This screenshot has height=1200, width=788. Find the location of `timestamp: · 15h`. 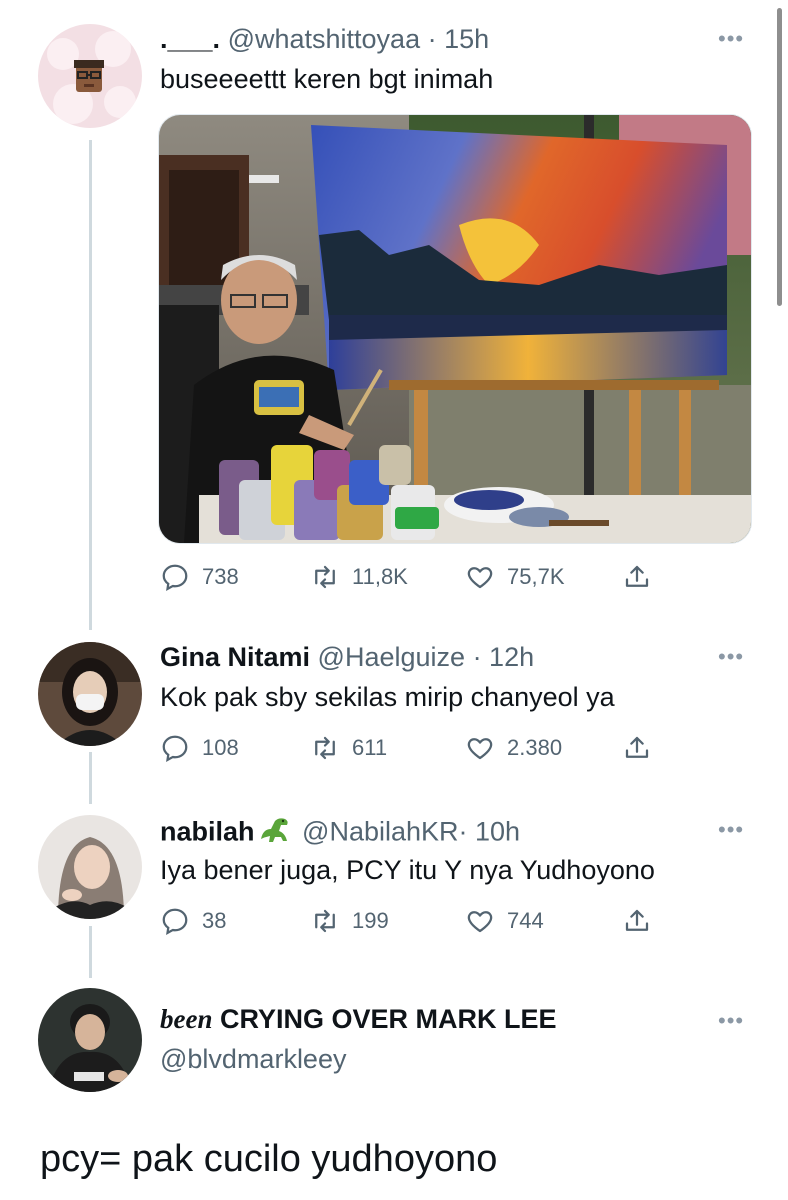

timestamp: · 15h is located at coordinates (459, 39).